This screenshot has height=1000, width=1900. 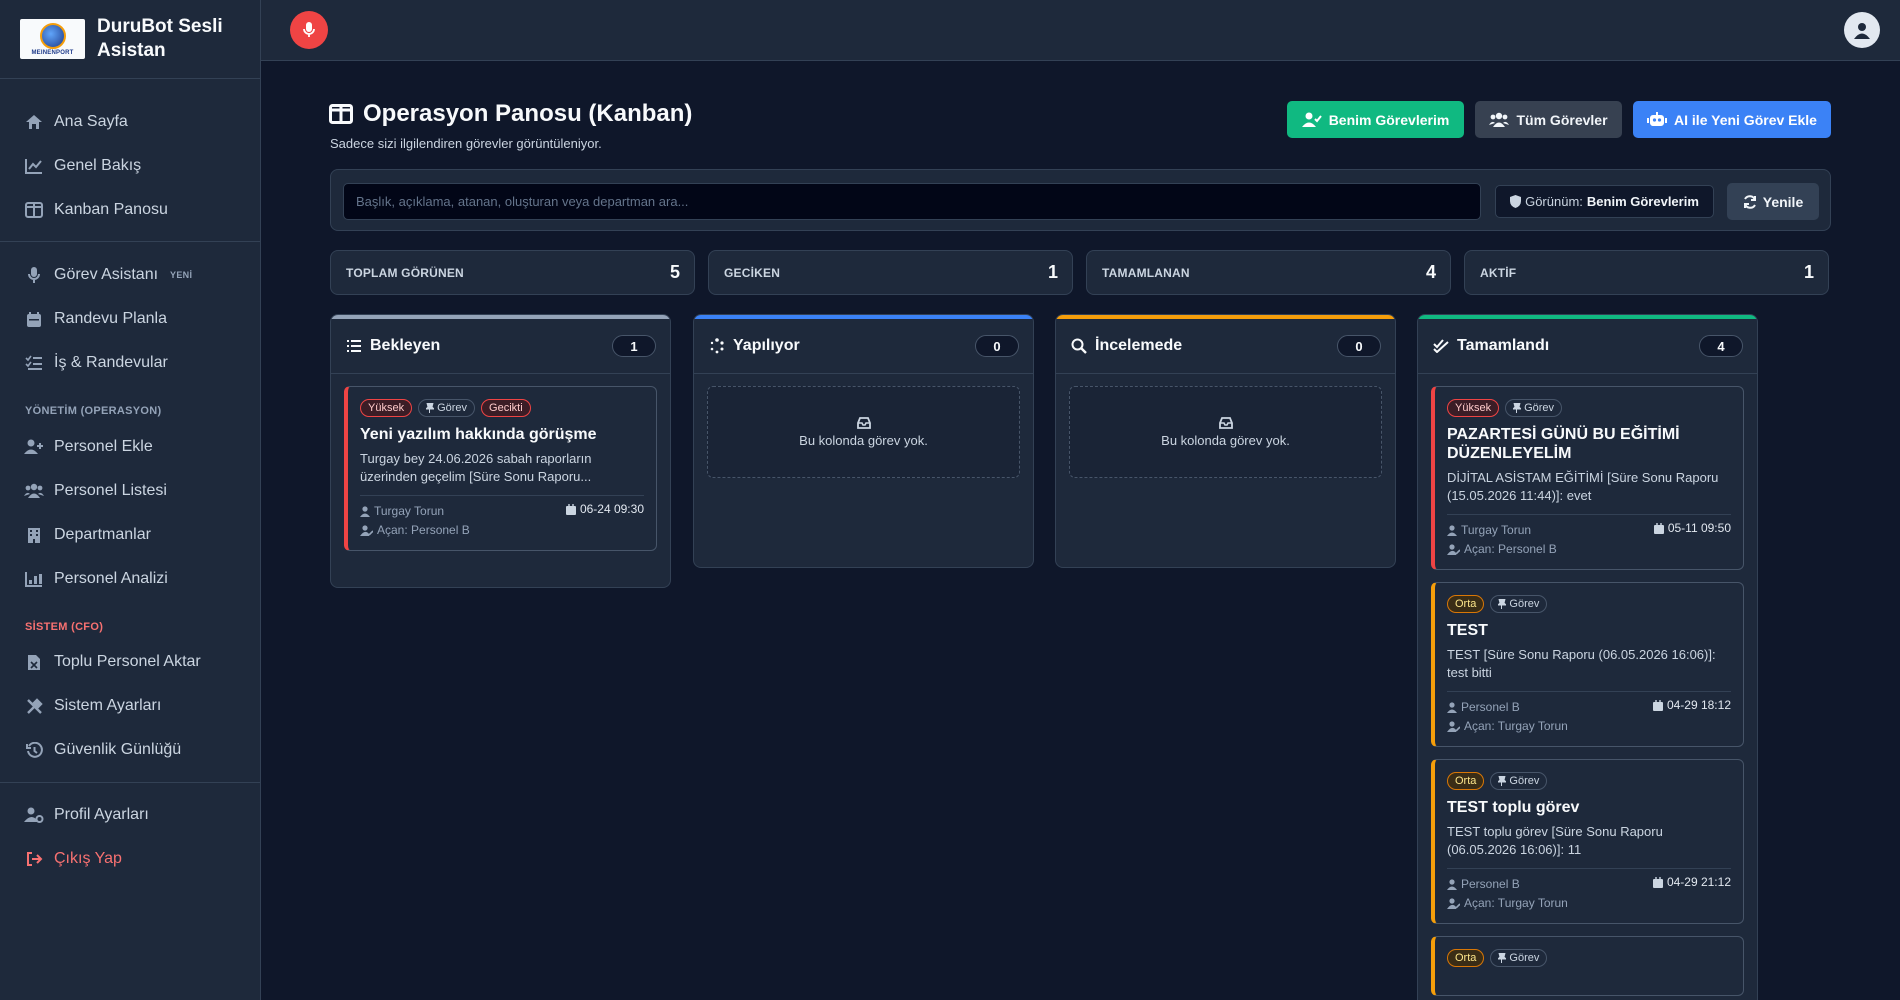 I want to click on column-review: İncelemede 0 Bu kolonda görev yok., so click(x=1225, y=441).